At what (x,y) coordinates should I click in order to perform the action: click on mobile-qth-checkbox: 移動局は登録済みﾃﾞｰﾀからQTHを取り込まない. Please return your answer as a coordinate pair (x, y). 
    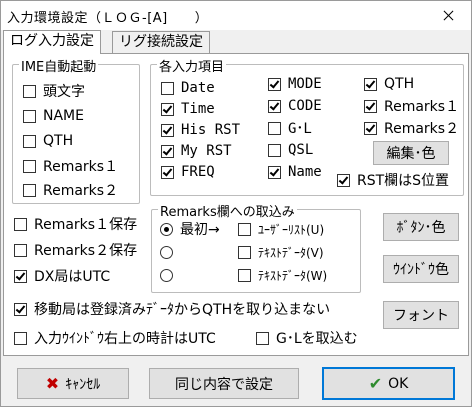
    Looking at the image, I should click on (172, 309).